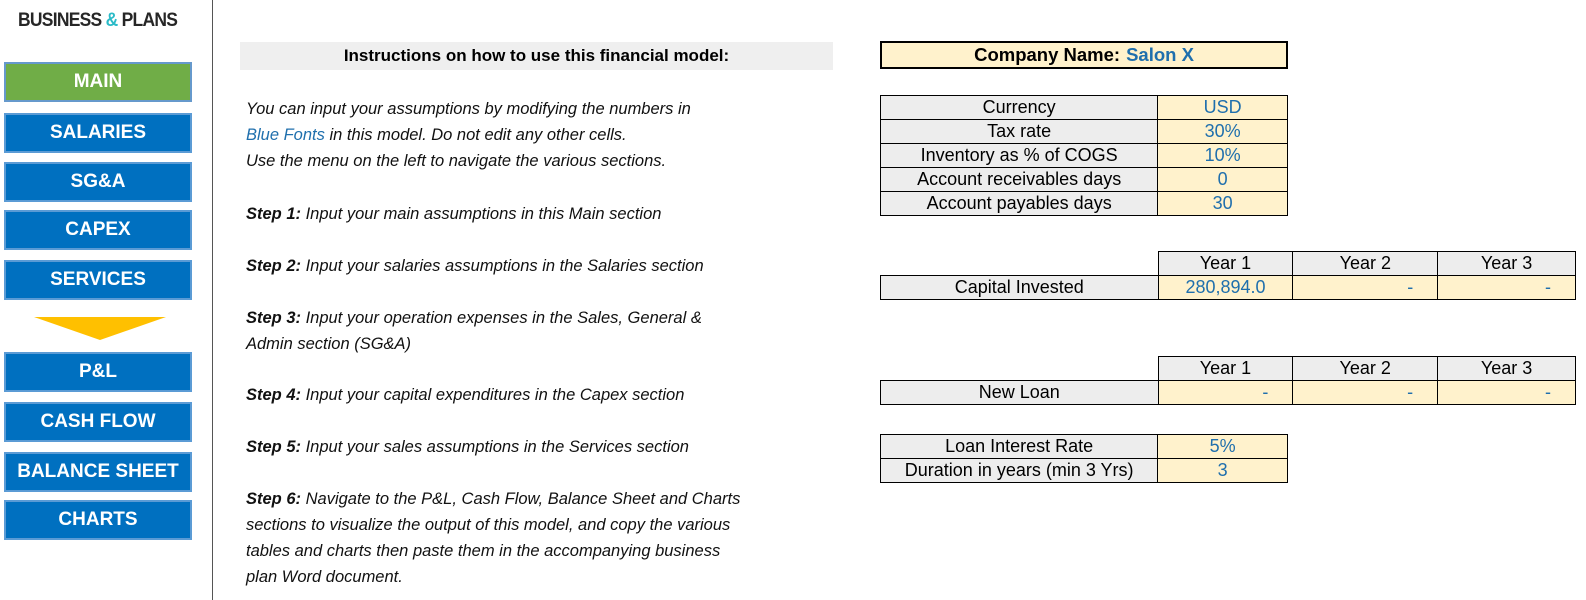  What do you see at coordinates (1506, 392) in the screenshot?
I see `loan-year3-input: -` at bounding box center [1506, 392].